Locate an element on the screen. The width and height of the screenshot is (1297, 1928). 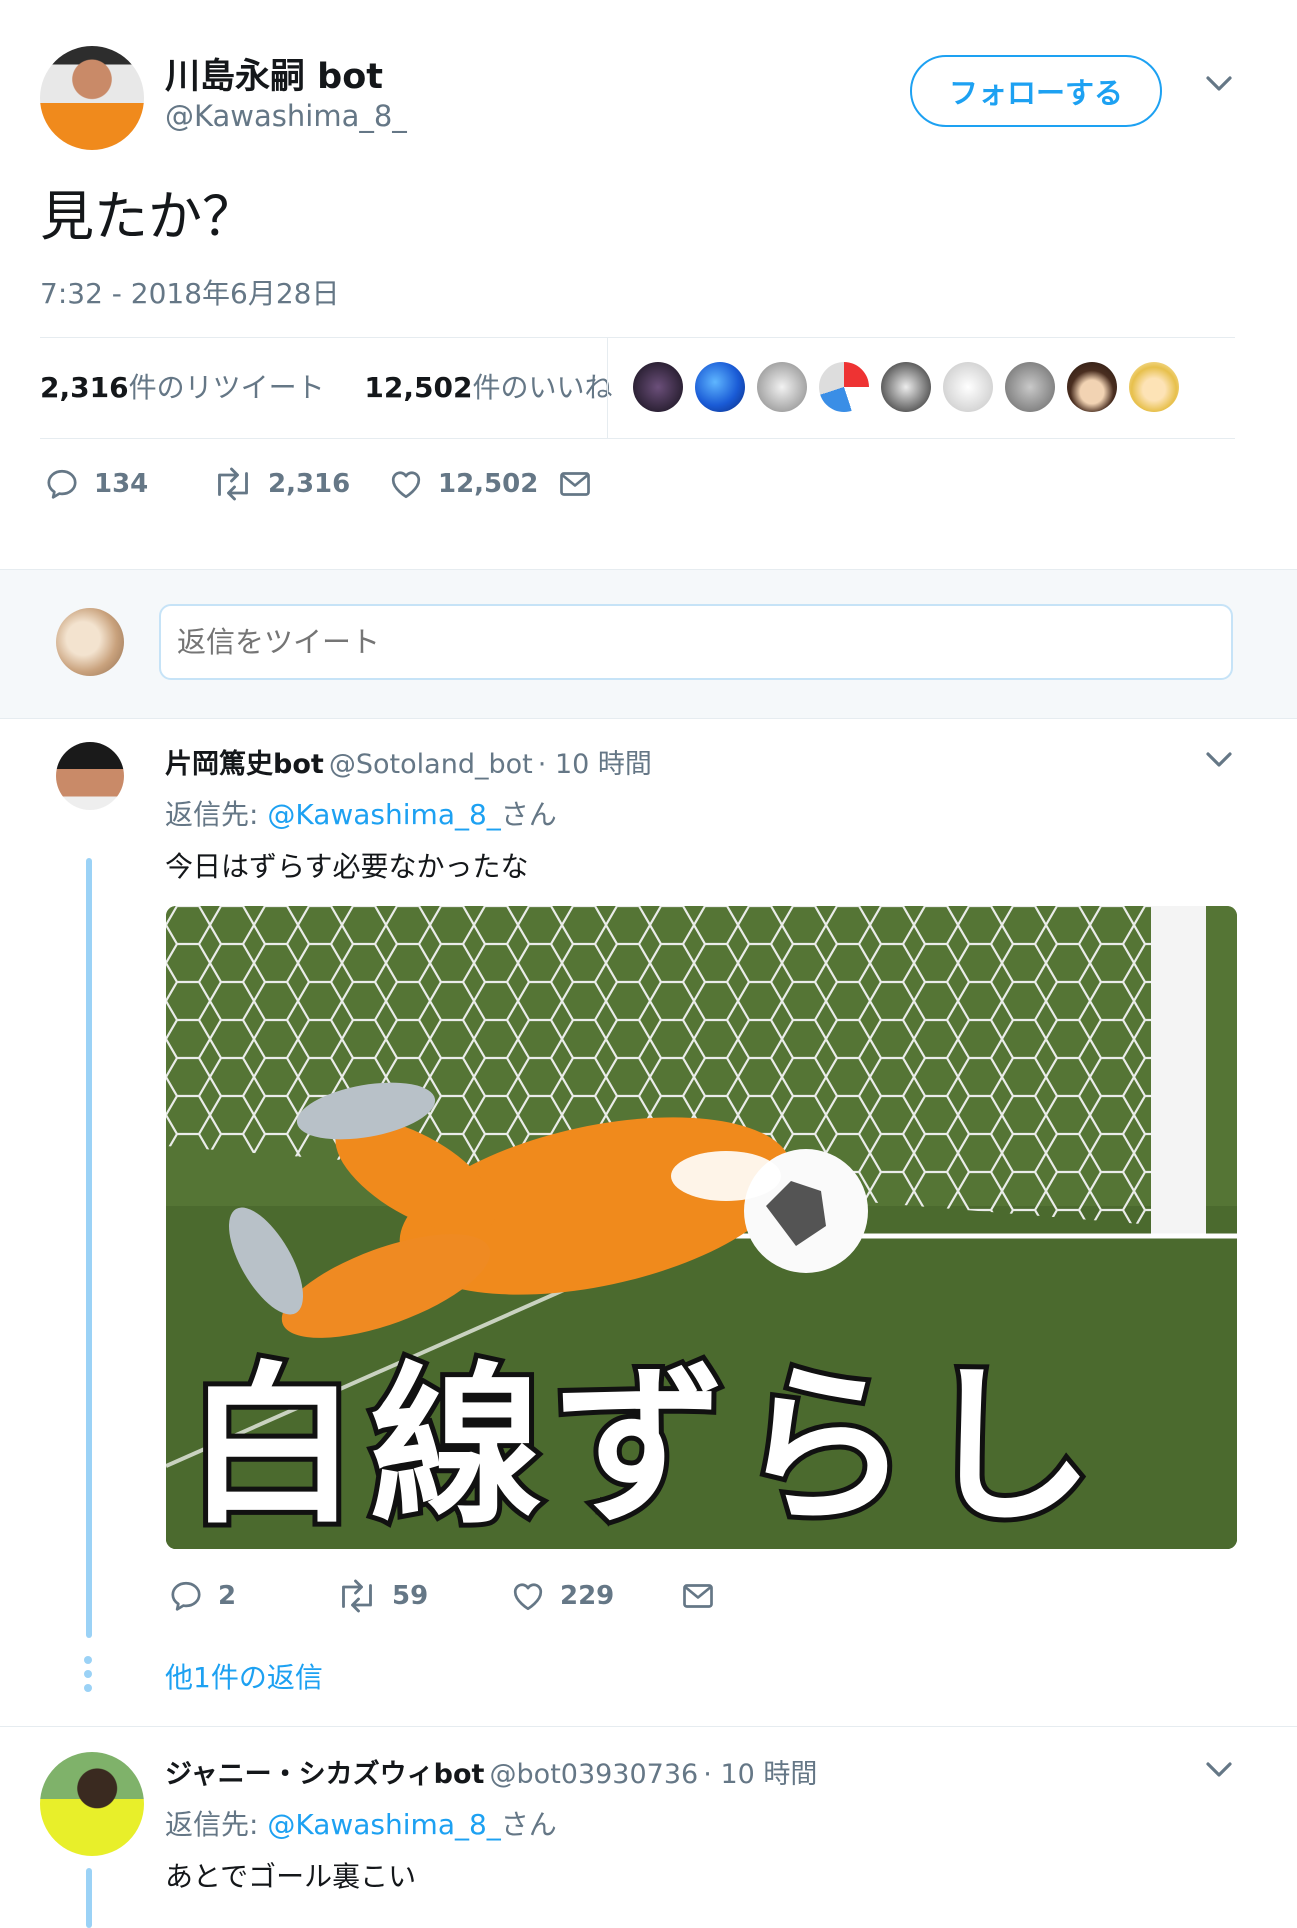
reply-input is located at coordinates (696, 642).